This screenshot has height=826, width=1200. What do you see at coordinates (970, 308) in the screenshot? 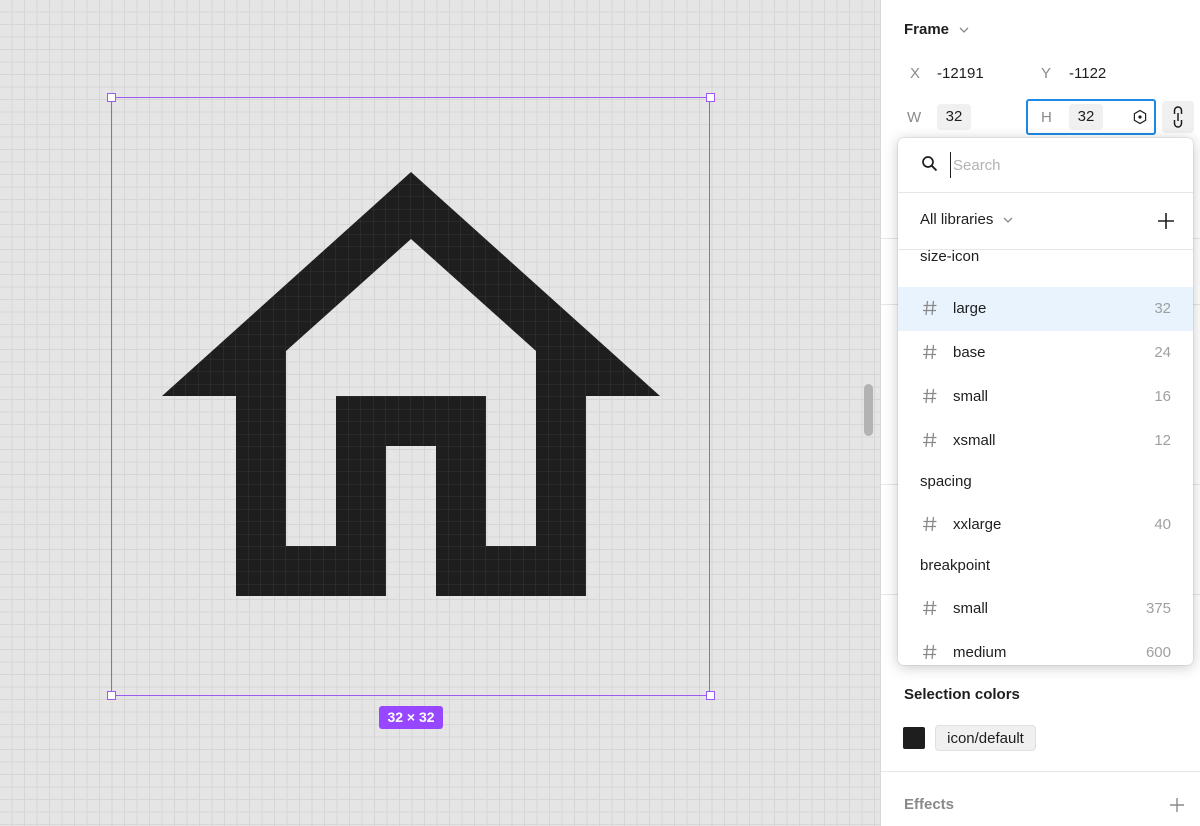
I see `variable-name: large` at bounding box center [970, 308].